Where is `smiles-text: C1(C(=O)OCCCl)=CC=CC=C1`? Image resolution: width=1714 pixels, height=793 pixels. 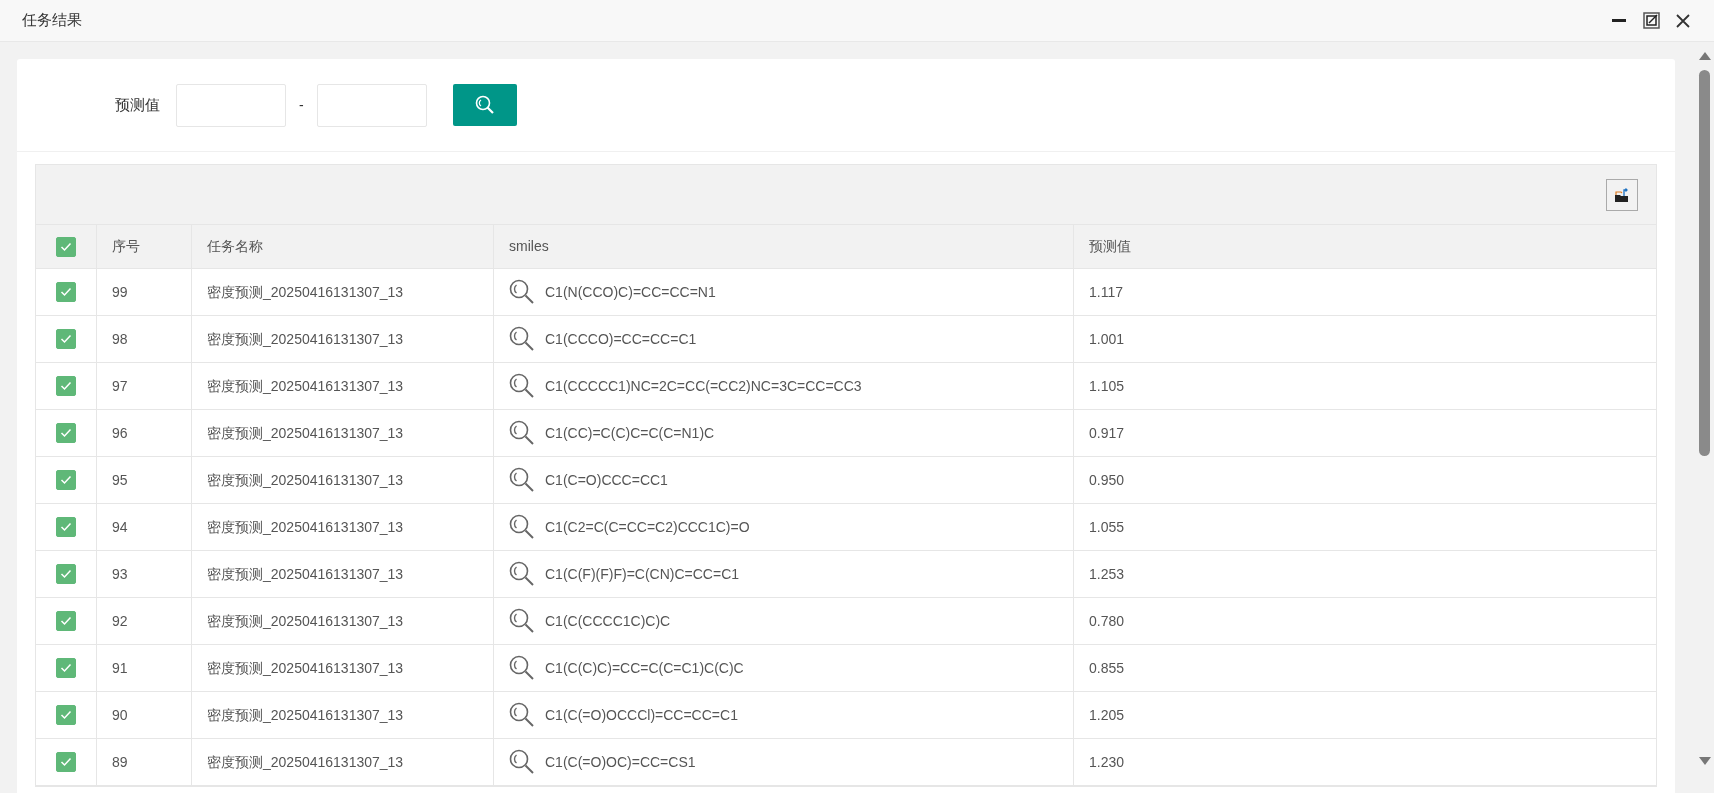
smiles-text: C1(C(=O)OCCCl)=CC=CC=C1 is located at coordinates (641, 715).